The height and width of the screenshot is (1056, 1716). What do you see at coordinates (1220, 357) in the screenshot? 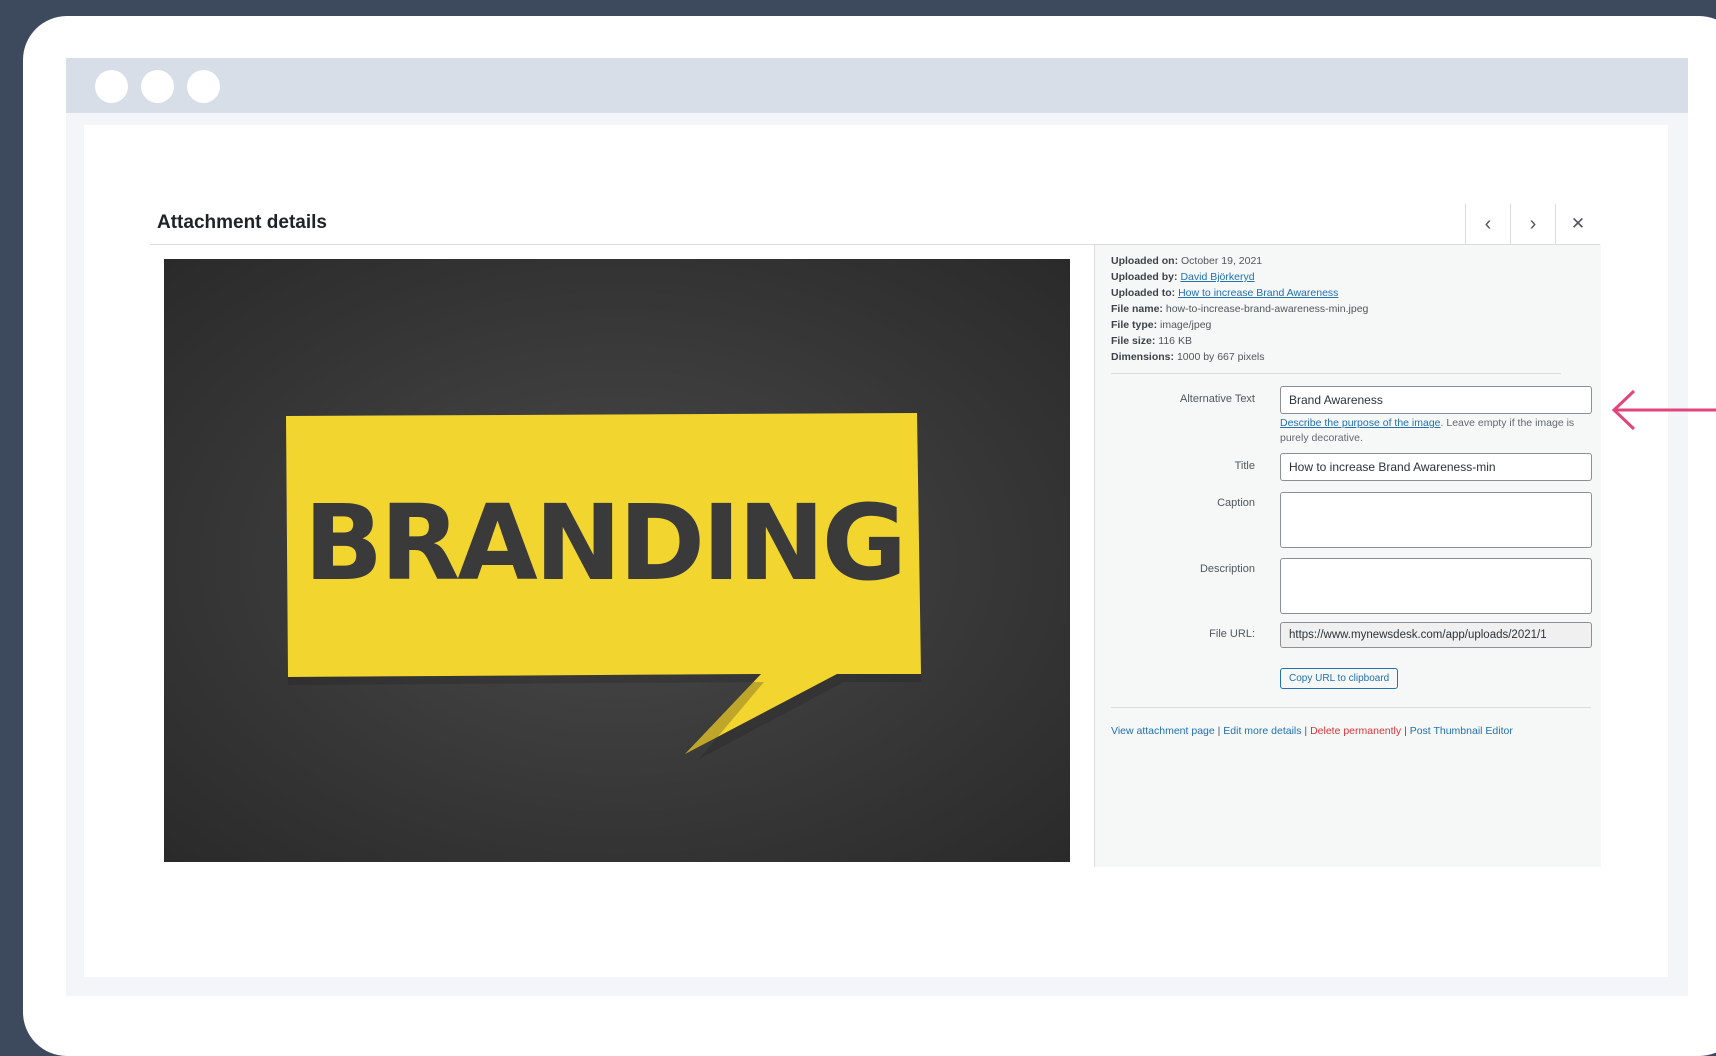
I see `dimensions: 1000 by 667 pixels` at bounding box center [1220, 357].